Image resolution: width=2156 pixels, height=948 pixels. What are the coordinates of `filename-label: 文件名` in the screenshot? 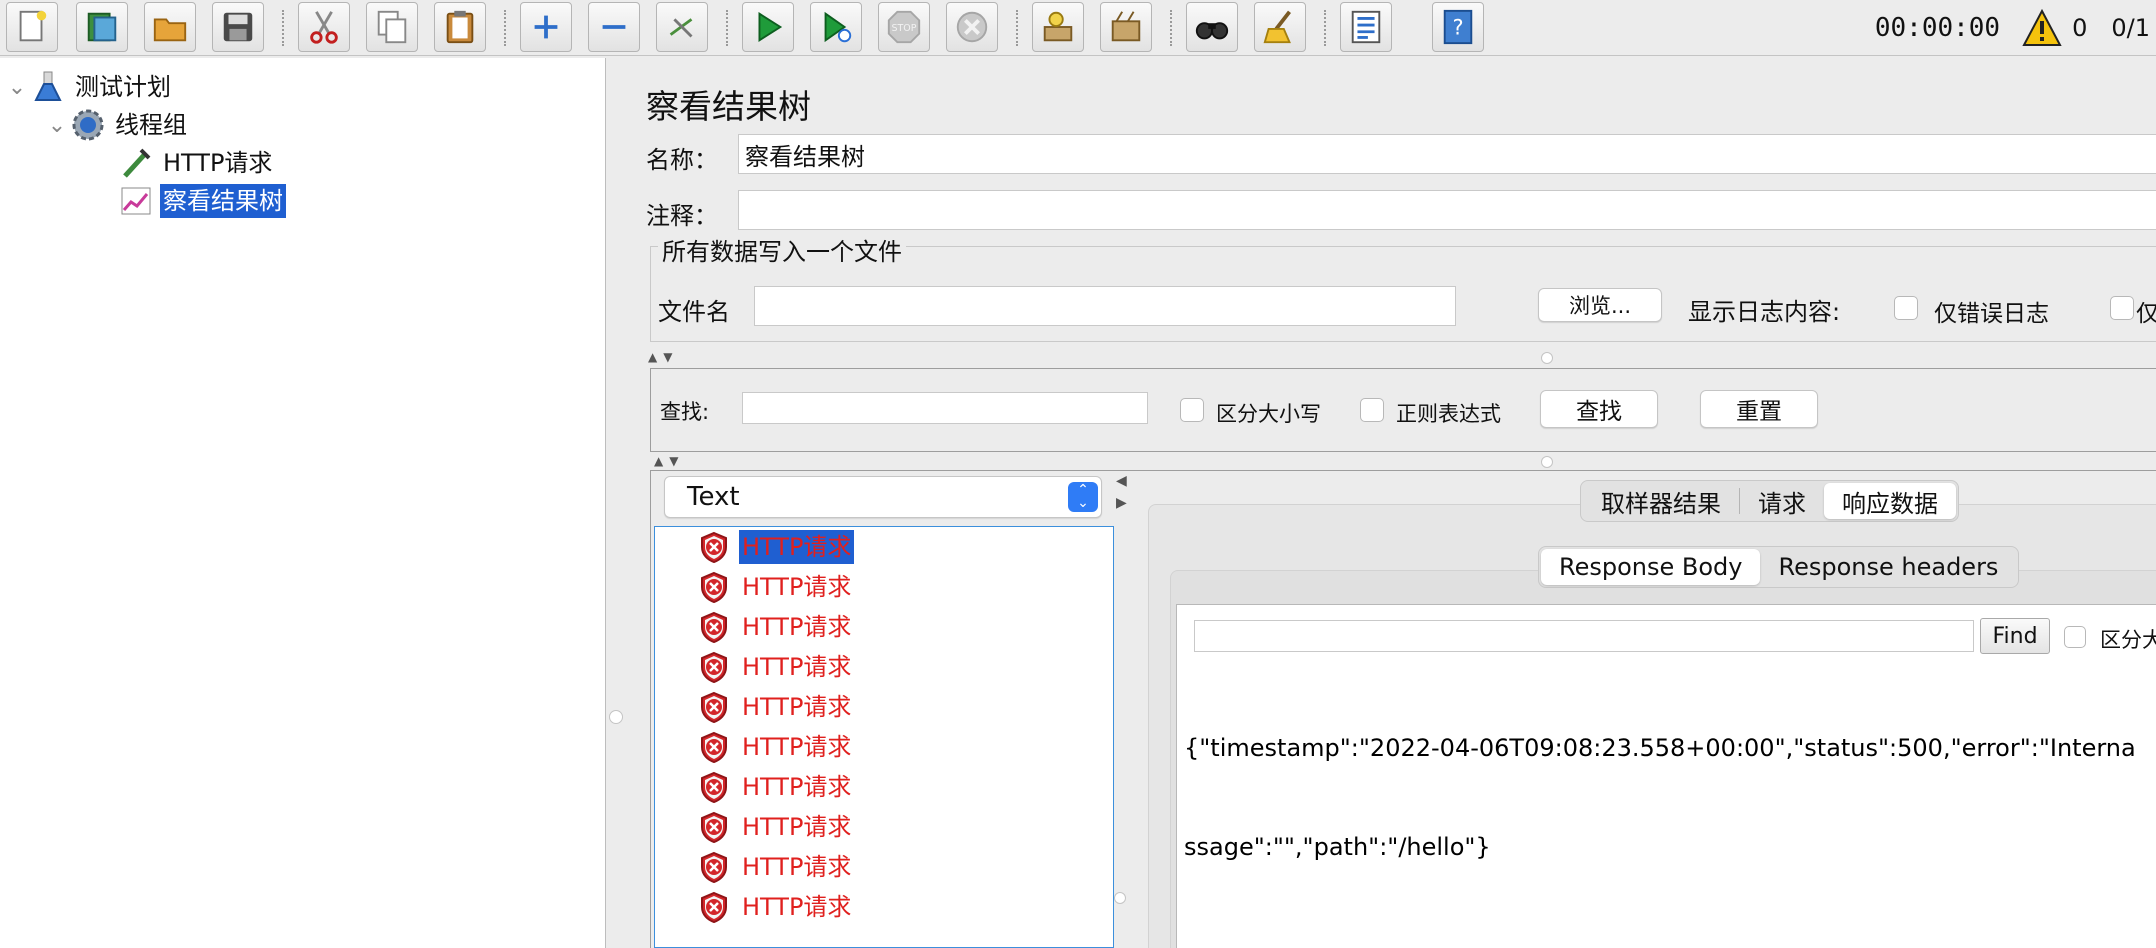 It's located at (694, 312).